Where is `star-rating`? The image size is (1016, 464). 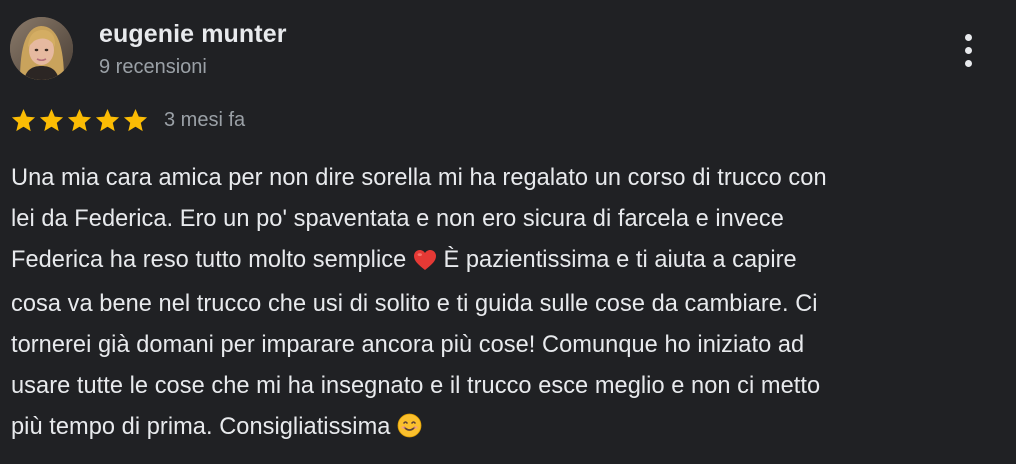
star-rating is located at coordinates (79, 120).